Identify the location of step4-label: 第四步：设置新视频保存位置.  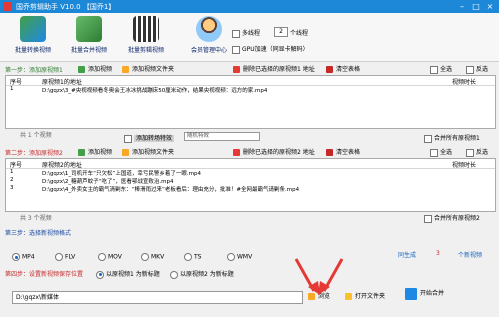
(44, 274).